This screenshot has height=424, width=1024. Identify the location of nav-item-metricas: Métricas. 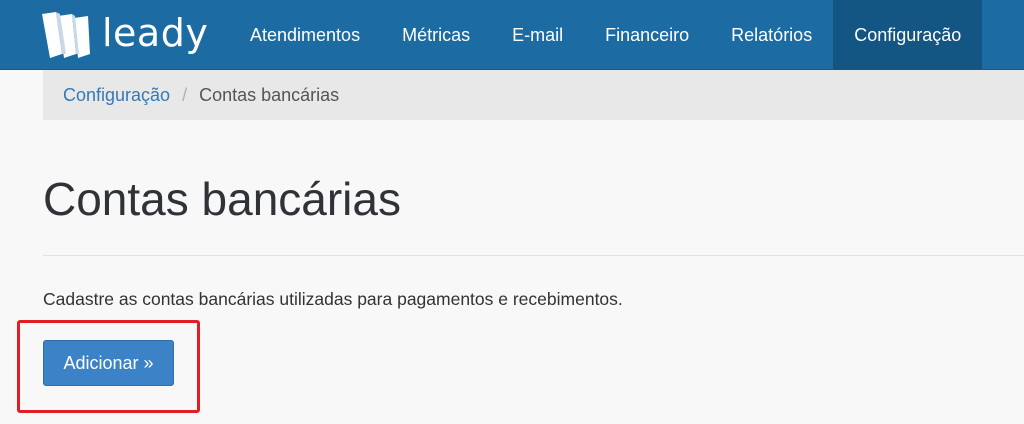
(436, 35).